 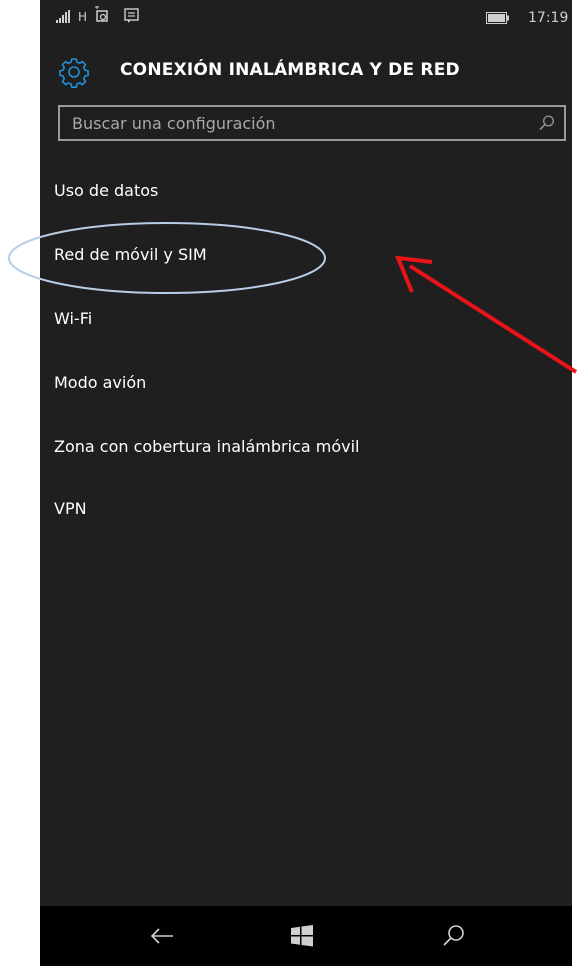 I want to click on menu-item-zona-cobertura: Zona con cobertura inalámbrica móvil, so click(x=206, y=446).